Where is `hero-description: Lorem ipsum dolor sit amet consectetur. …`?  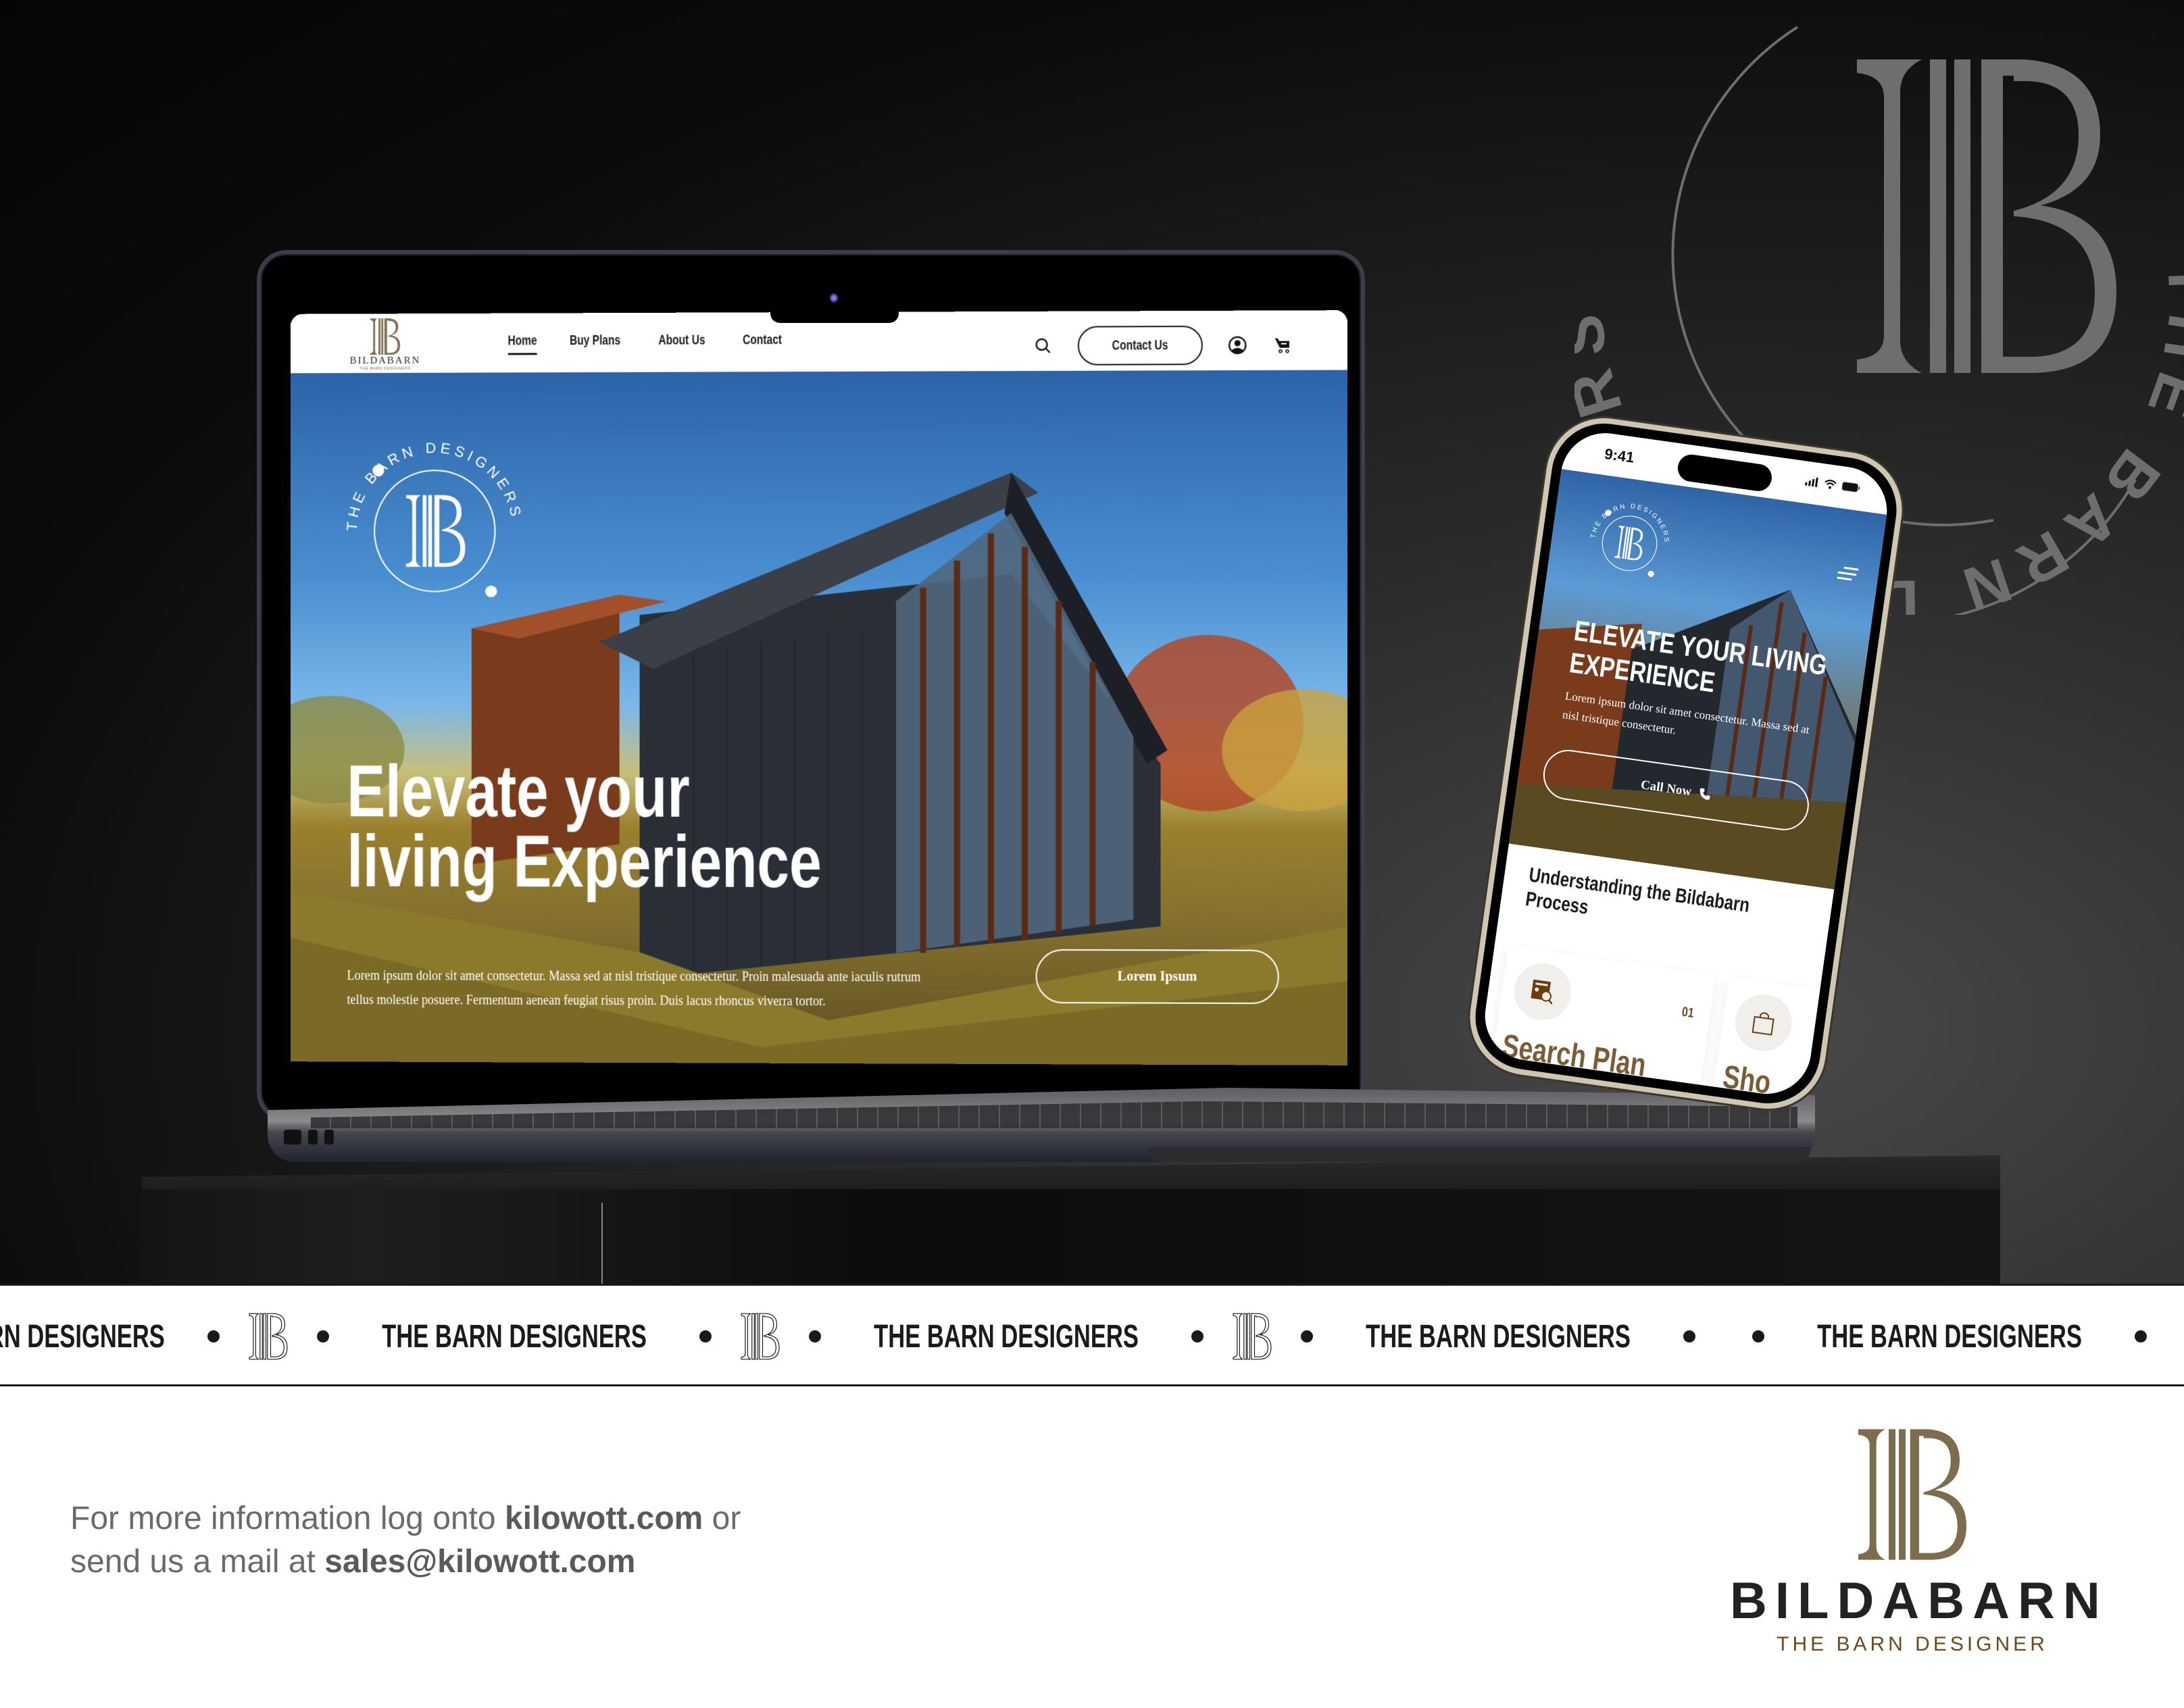 hero-description: Lorem ipsum dolor sit amet consectetur. … is located at coordinates (634, 989).